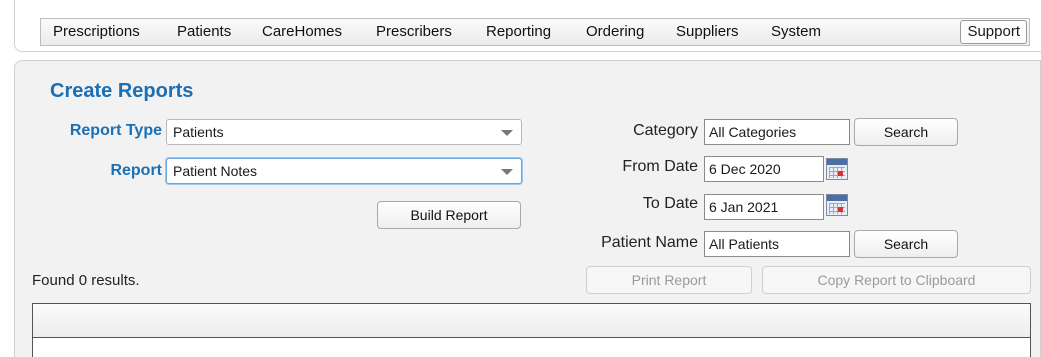  What do you see at coordinates (215, 171) in the screenshot?
I see `report-value: Patient Notes` at bounding box center [215, 171].